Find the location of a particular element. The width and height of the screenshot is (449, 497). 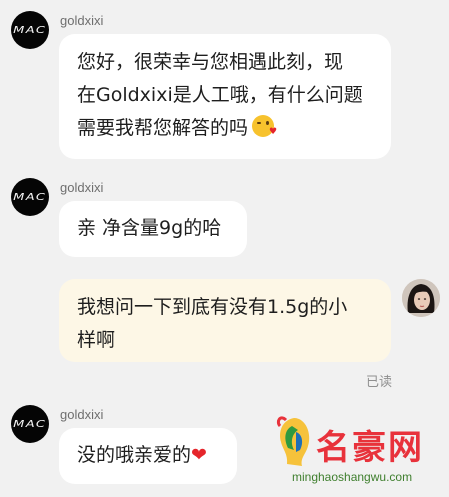

message-line: 您好，很荣幸与您相遇此刻，现 is located at coordinates (210, 62).